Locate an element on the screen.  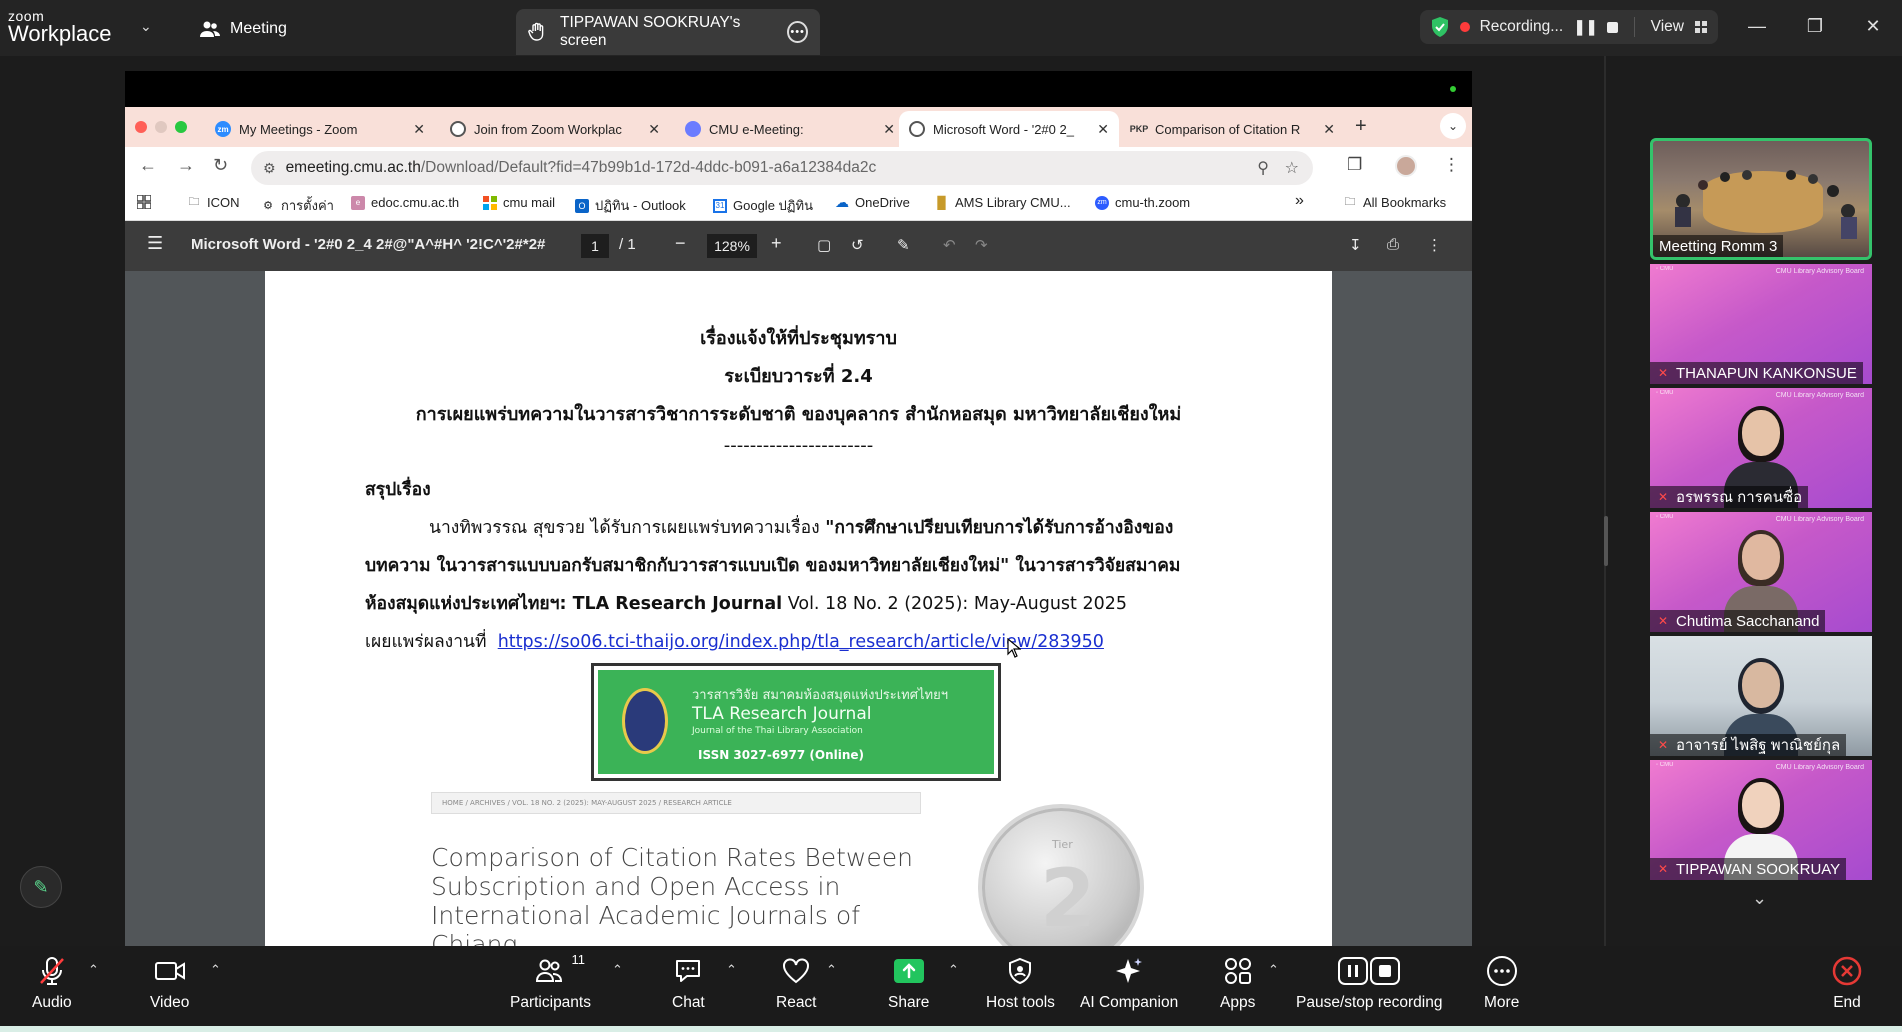
tier-label: Tier is located at coordinates (1062, 844).